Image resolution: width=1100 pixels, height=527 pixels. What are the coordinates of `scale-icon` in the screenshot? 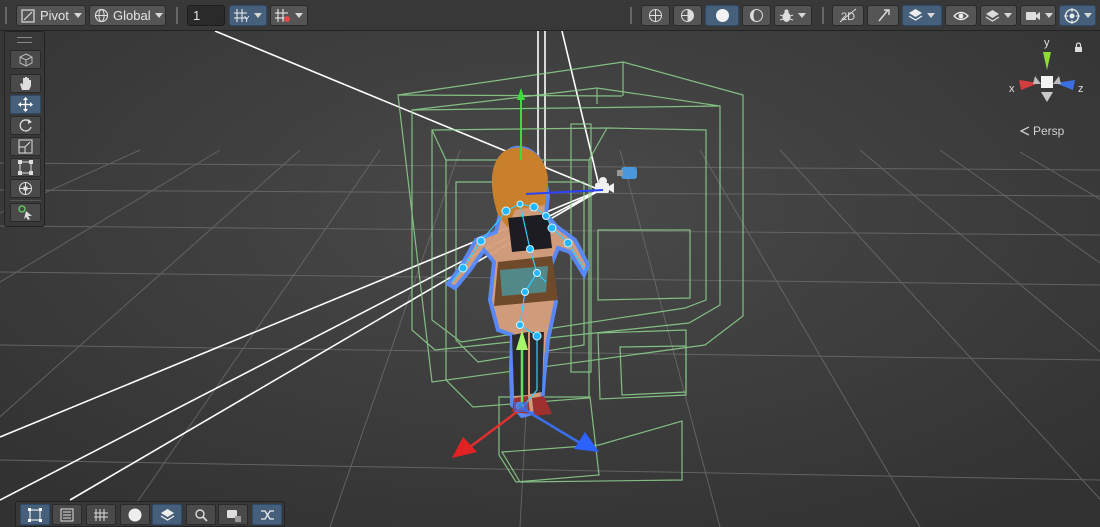 It's located at (25, 146).